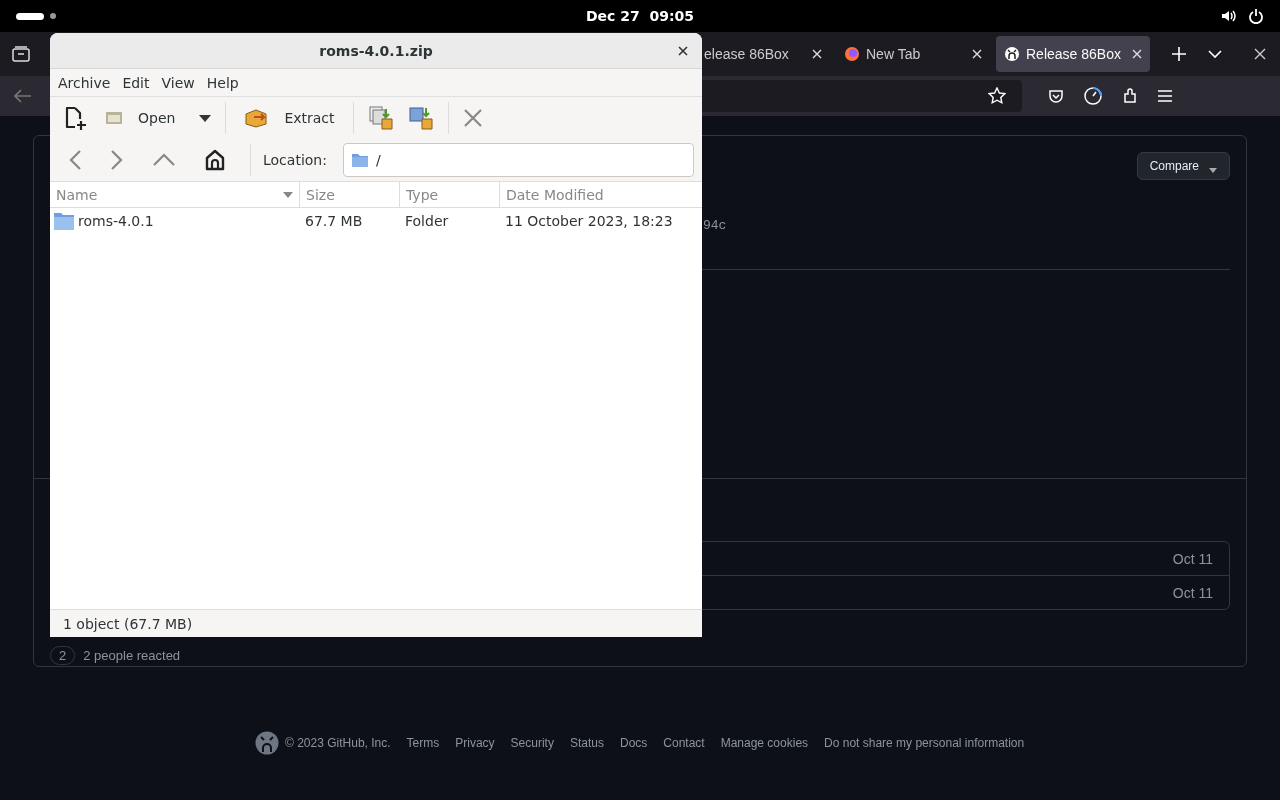 This screenshot has height=800, width=1280. I want to click on browser-tab: elease 86Box, so click(766, 54).